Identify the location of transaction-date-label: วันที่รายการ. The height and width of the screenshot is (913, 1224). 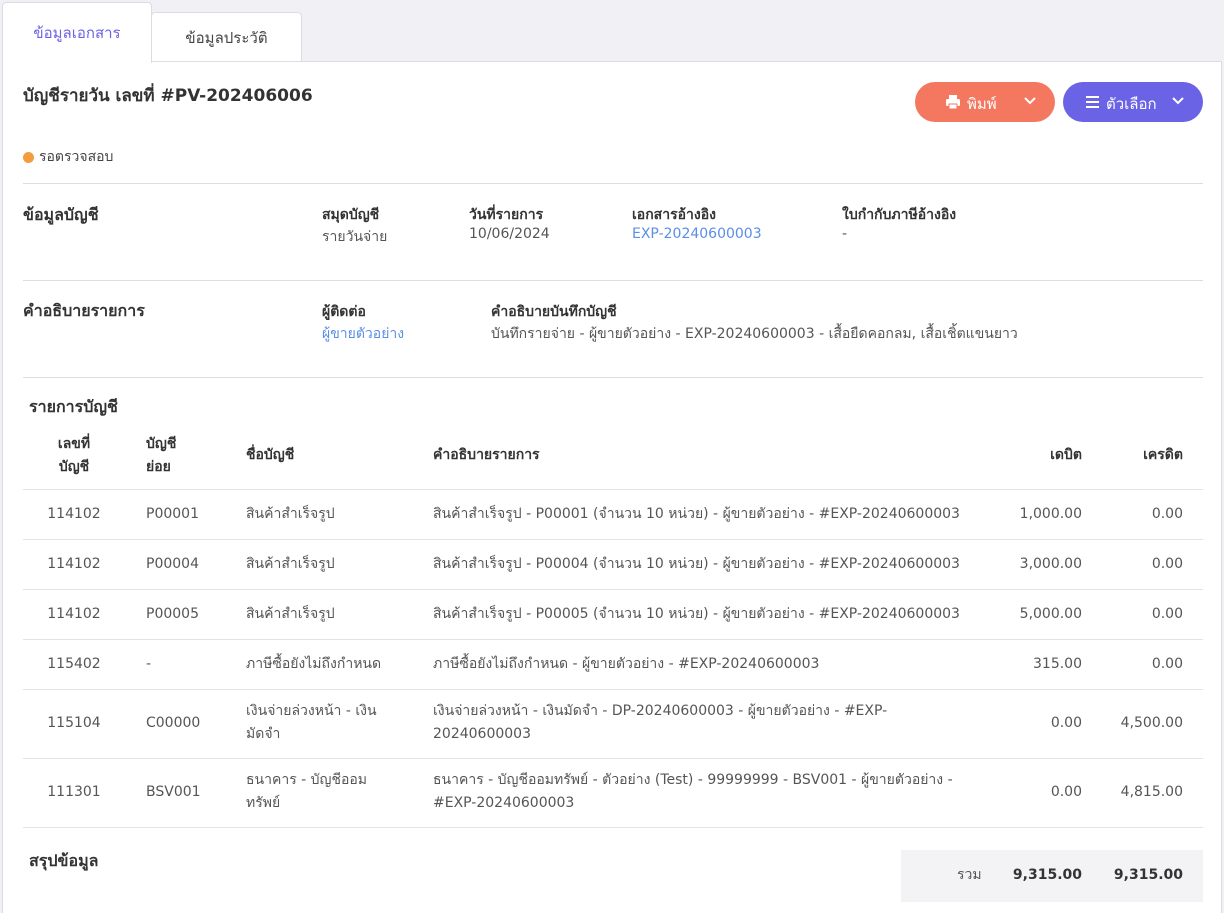
(506, 215).